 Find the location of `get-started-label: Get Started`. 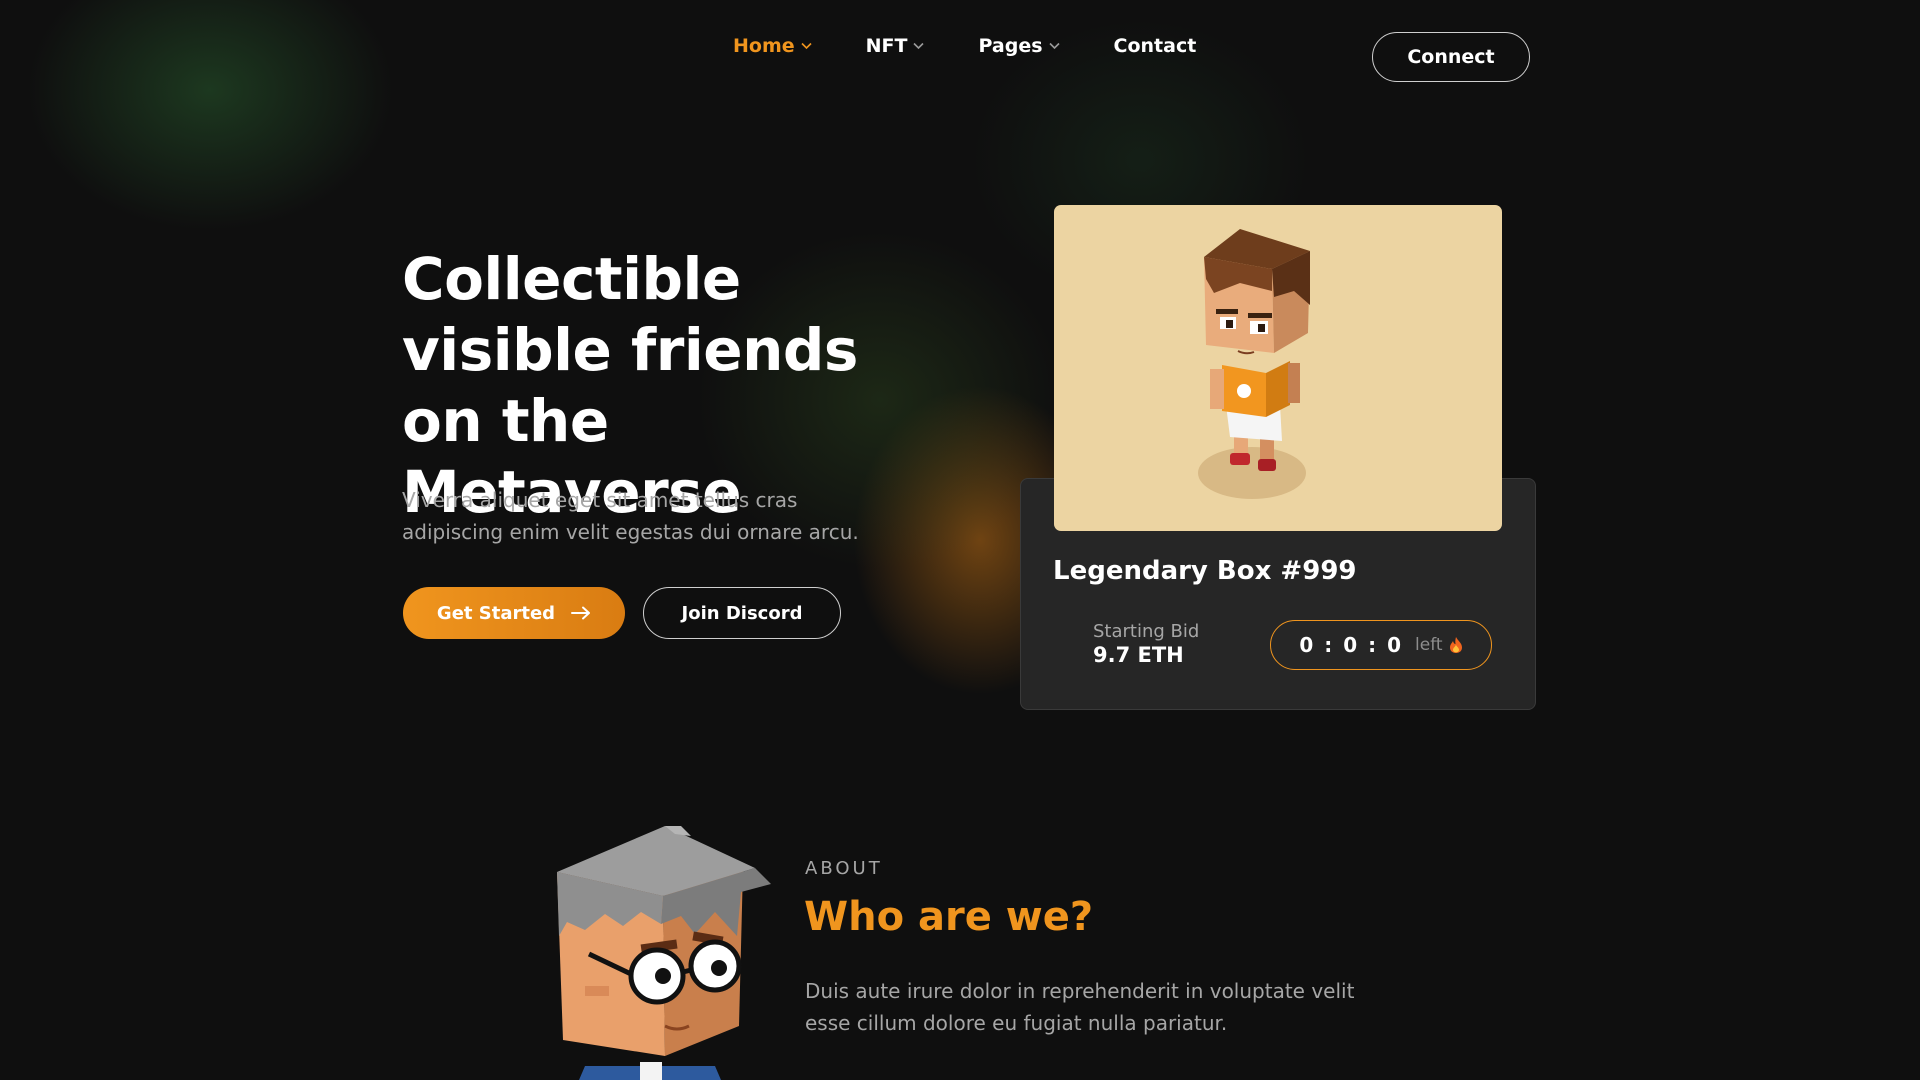

get-started-label: Get Started is located at coordinates (496, 613).